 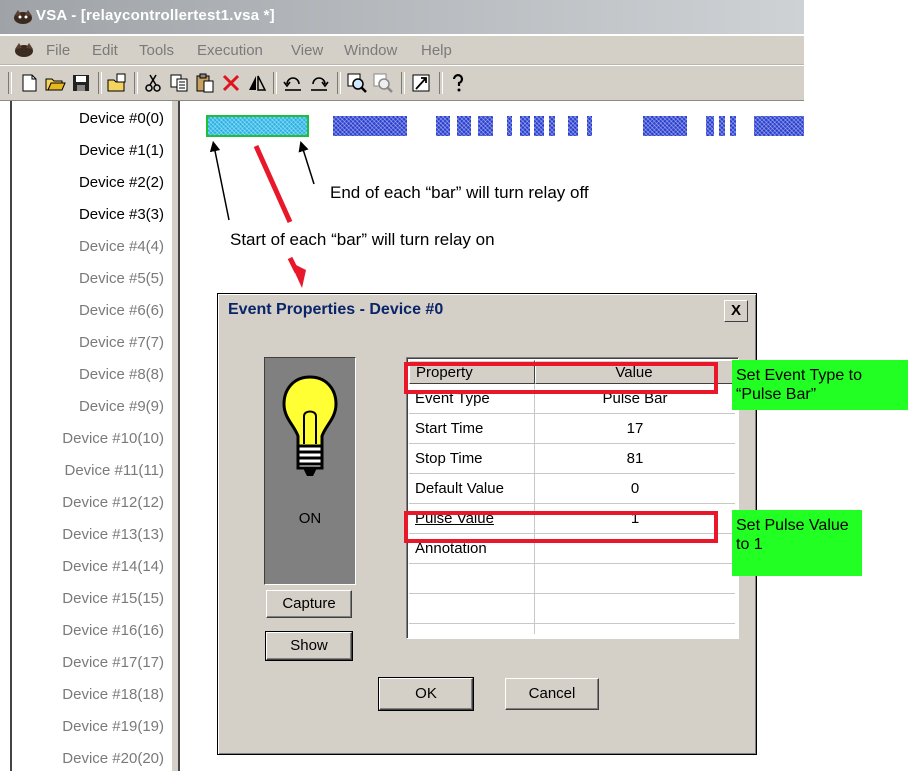 I want to click on table-row: Stop Time 81, so click(x=572, y=459).